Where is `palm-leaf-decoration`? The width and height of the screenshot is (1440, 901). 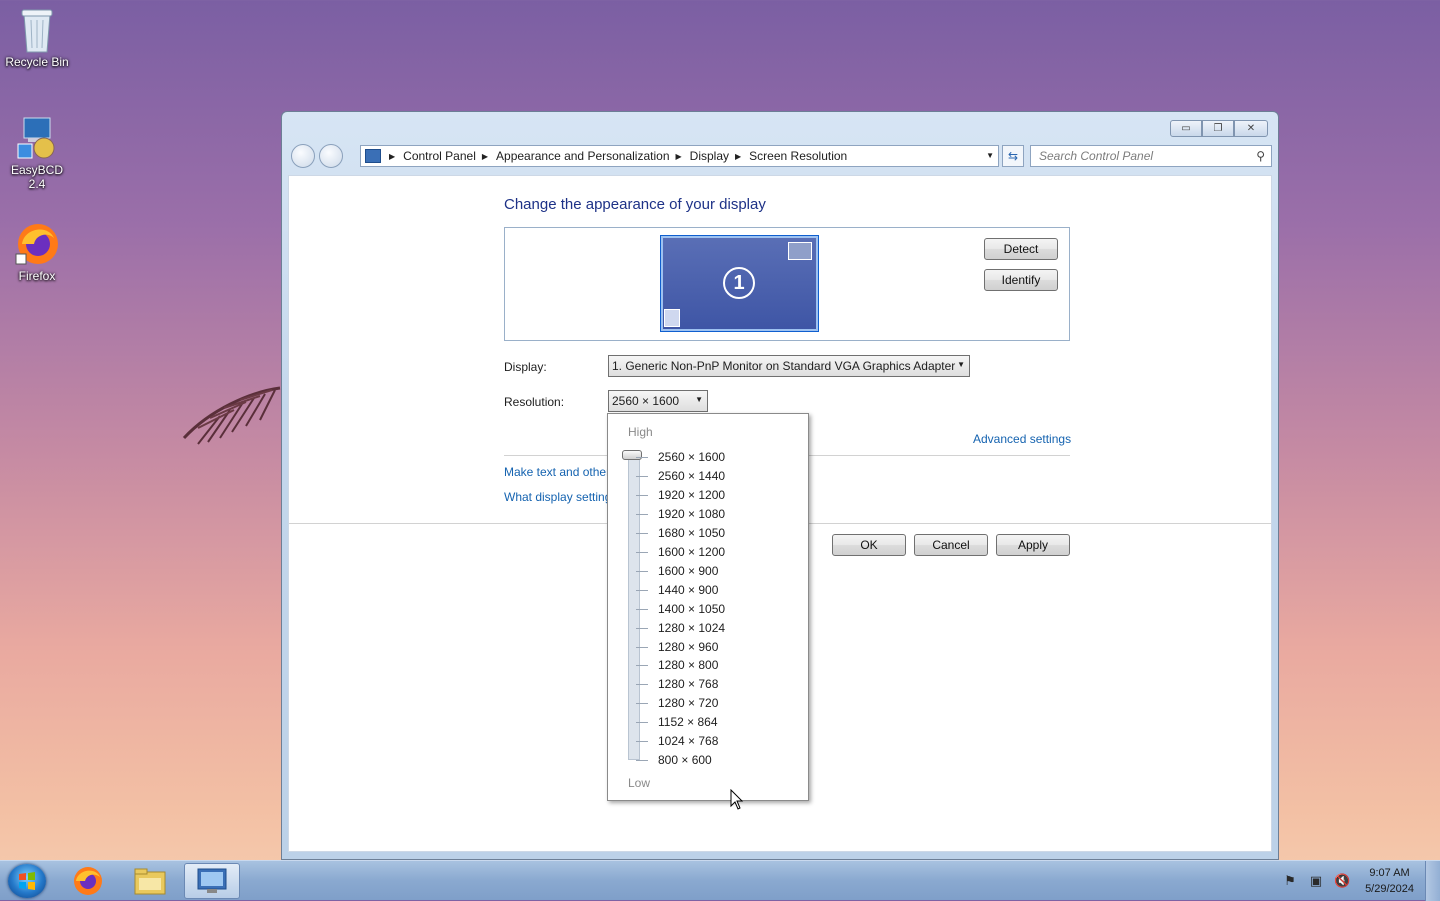 palm-leaf-decoration is located at coordinates (231, 415).